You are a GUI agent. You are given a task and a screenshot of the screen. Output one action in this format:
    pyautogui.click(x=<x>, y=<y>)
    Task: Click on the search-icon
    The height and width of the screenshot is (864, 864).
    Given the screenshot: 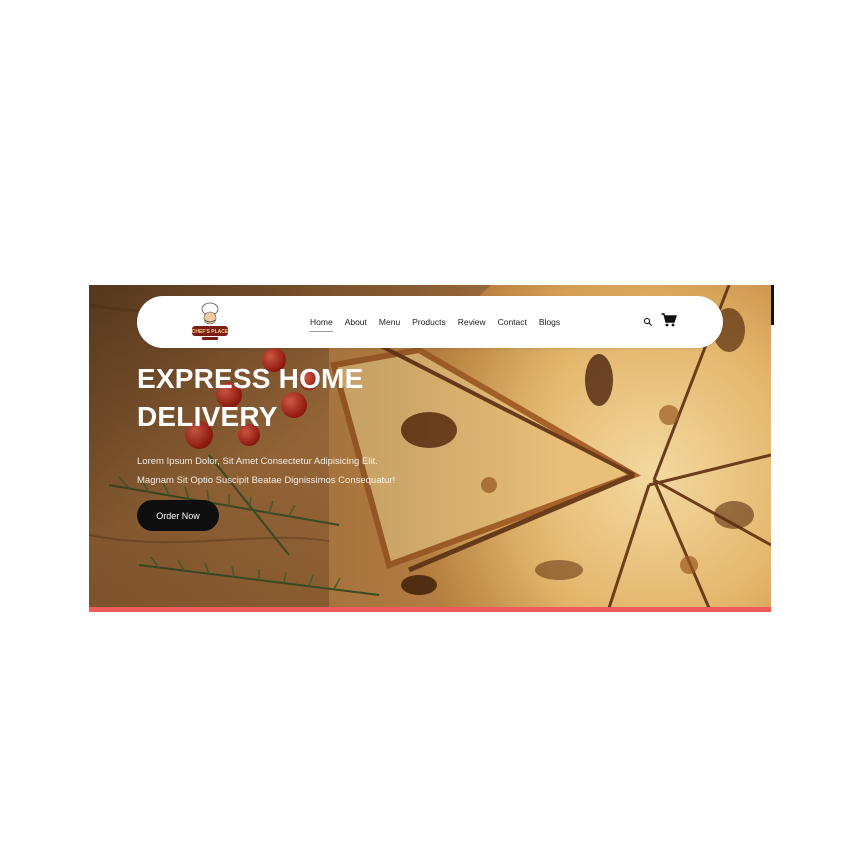 What is the action you would take?
    pyautogui.click(x=648, y=322)
    